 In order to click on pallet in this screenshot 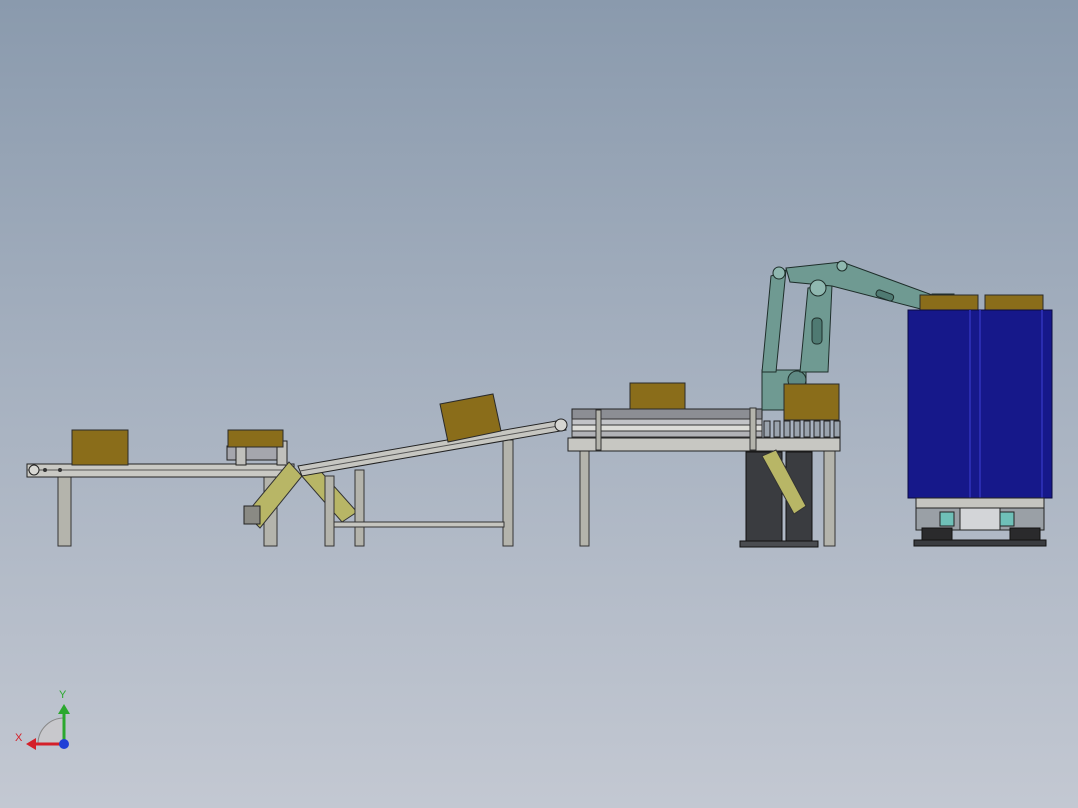, I will do `click(980, 503)`.